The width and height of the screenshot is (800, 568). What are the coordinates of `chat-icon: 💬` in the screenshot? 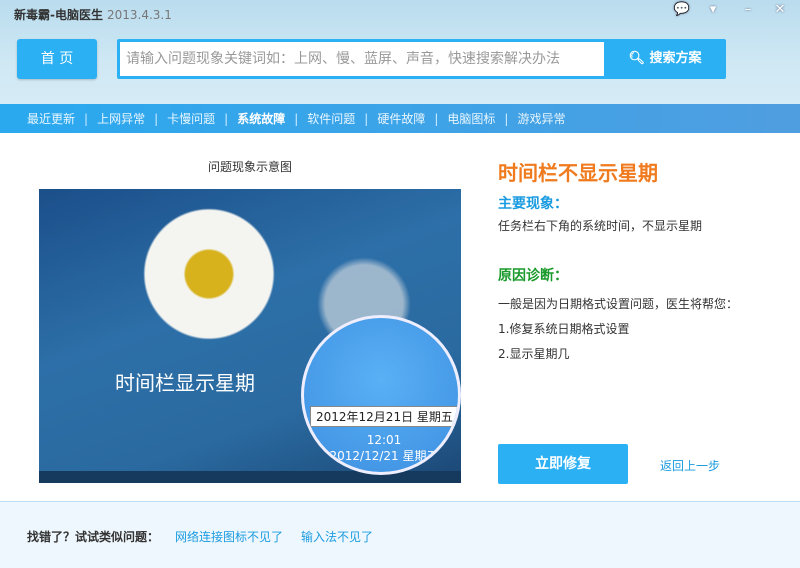 It's located at (682, 11).